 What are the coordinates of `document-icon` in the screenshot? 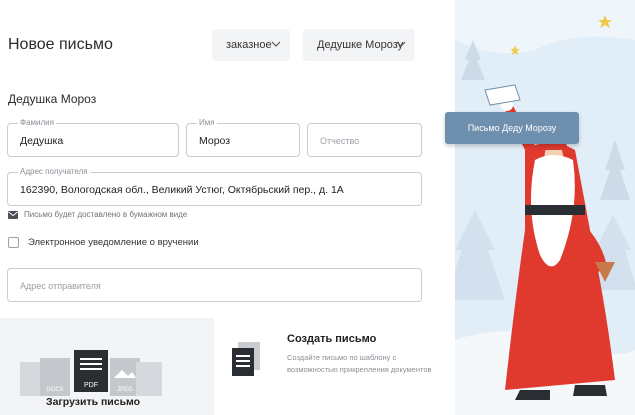 It's located at (246, 359).